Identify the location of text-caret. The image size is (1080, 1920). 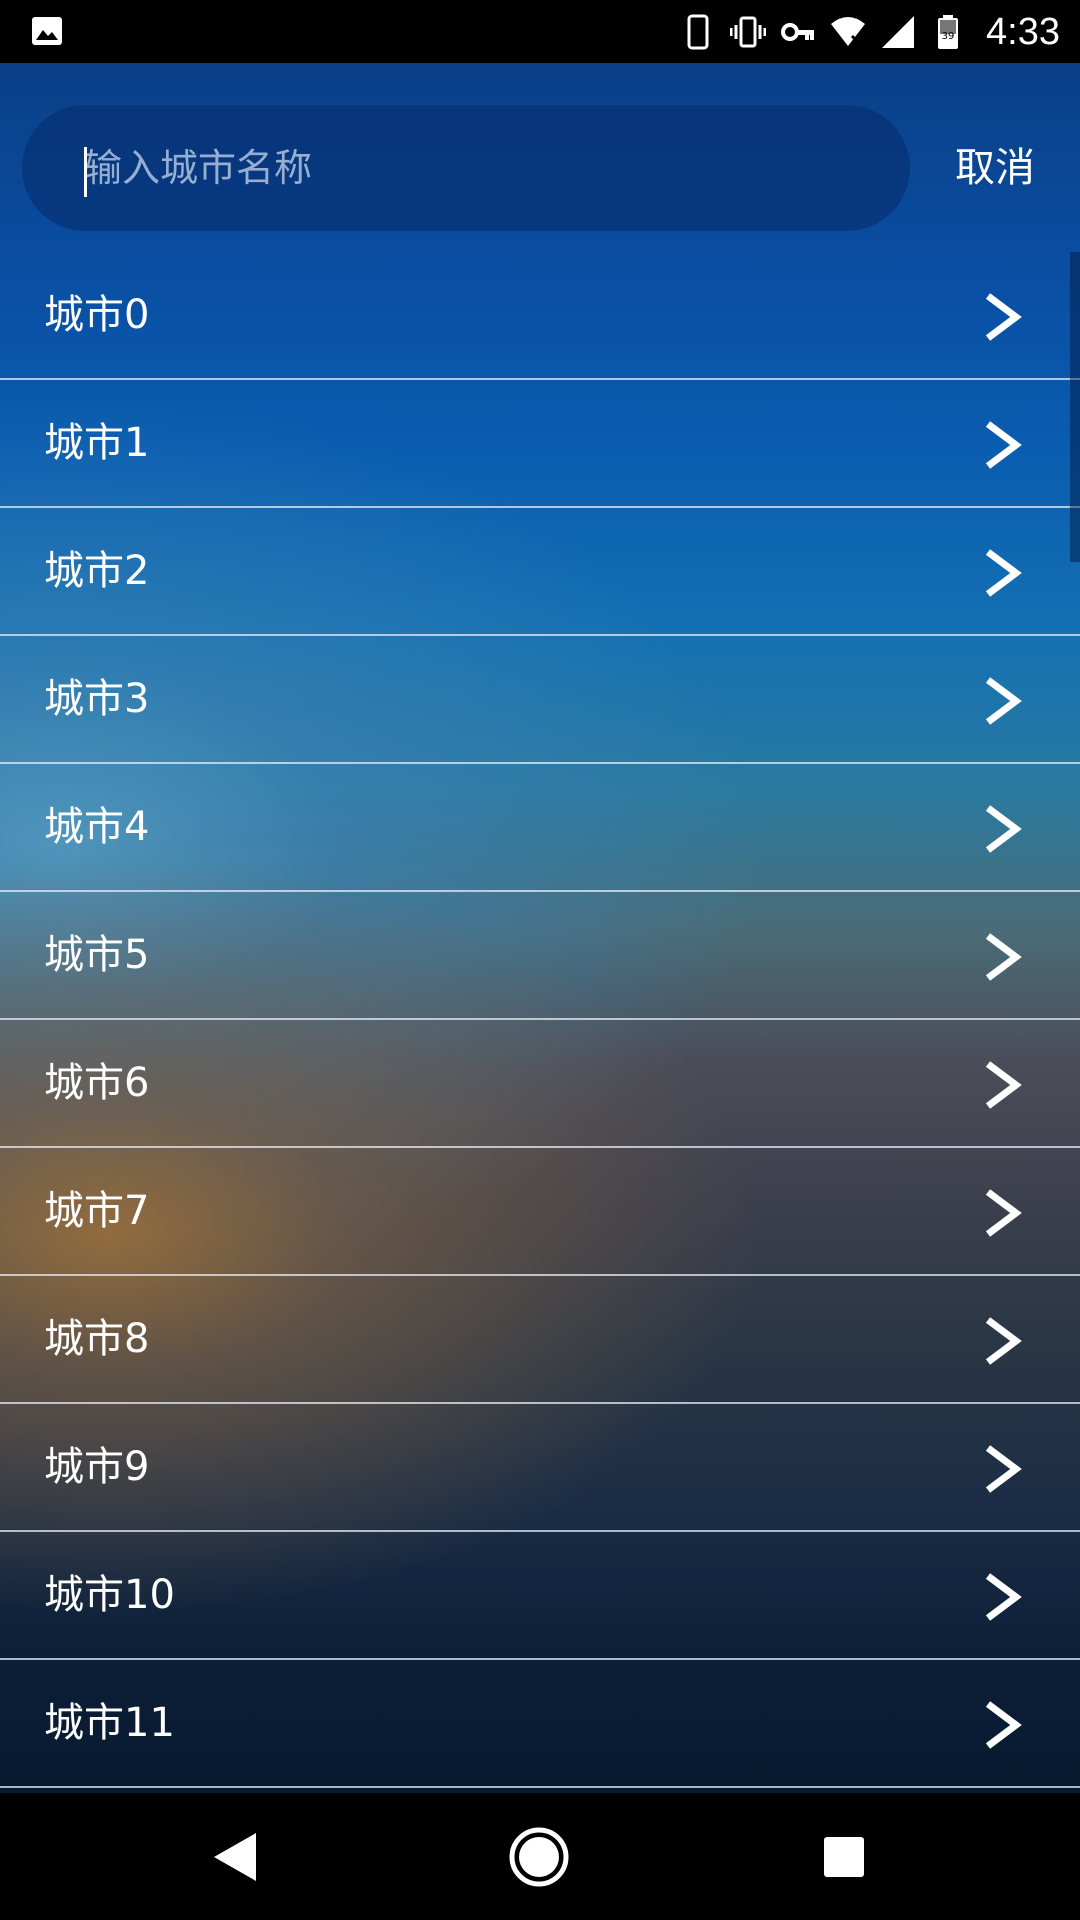
(85, 172).